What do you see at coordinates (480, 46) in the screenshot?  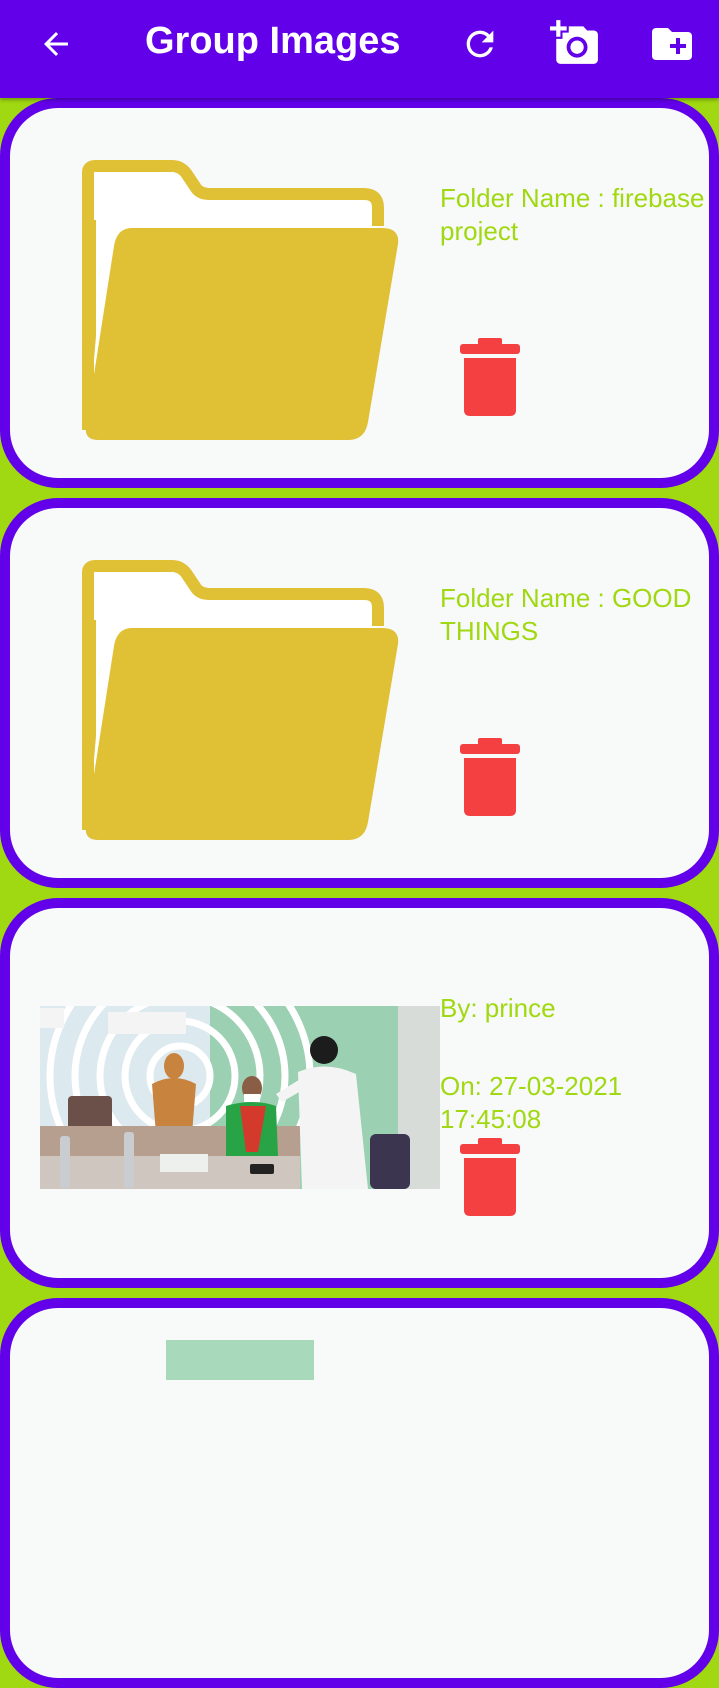 I see `refresh-icon` at bounding box center [480, 46].